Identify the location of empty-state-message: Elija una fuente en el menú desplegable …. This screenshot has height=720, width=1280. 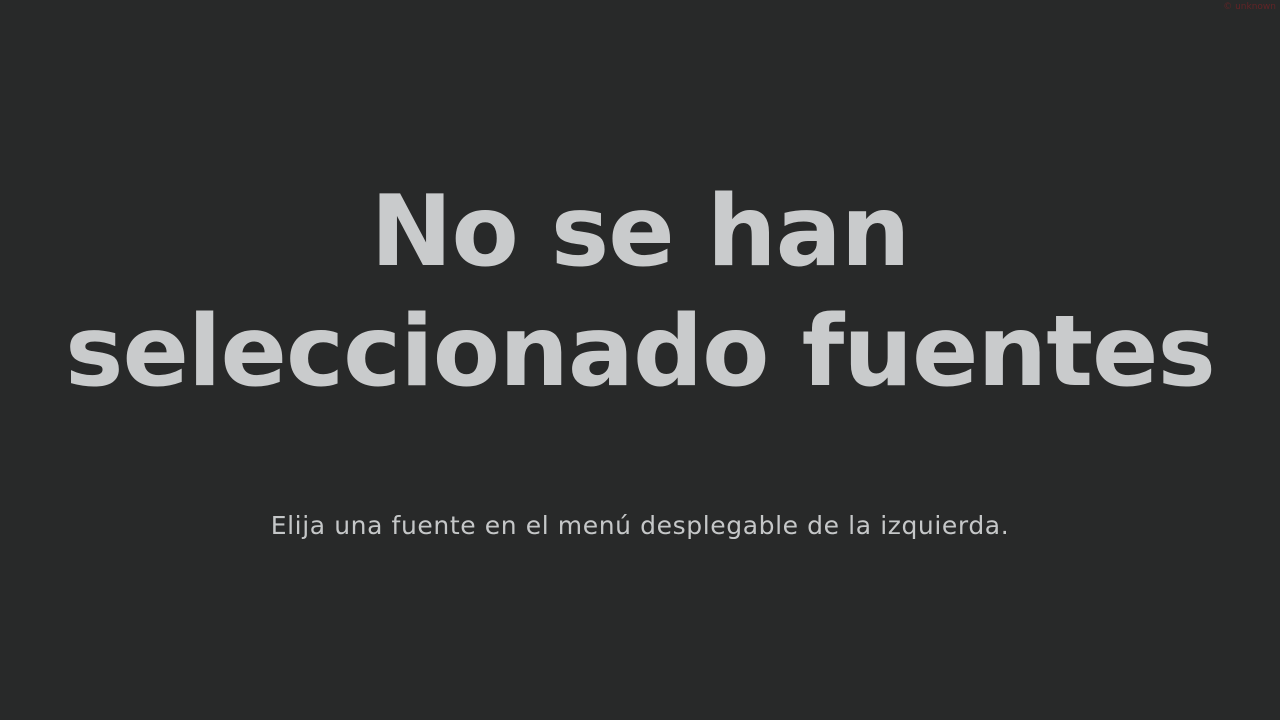
(640, 525).